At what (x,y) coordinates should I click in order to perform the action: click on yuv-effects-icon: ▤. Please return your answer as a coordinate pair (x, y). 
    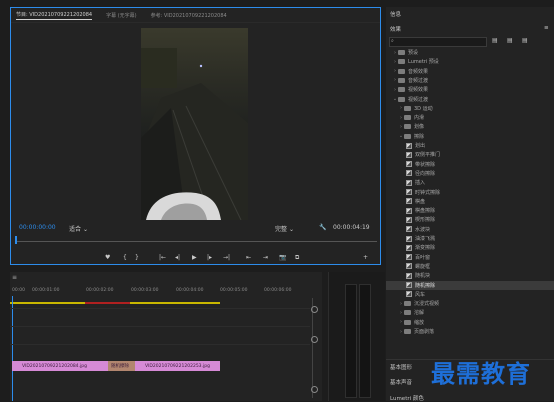
    Looking at the image, I should click on (525, 40).